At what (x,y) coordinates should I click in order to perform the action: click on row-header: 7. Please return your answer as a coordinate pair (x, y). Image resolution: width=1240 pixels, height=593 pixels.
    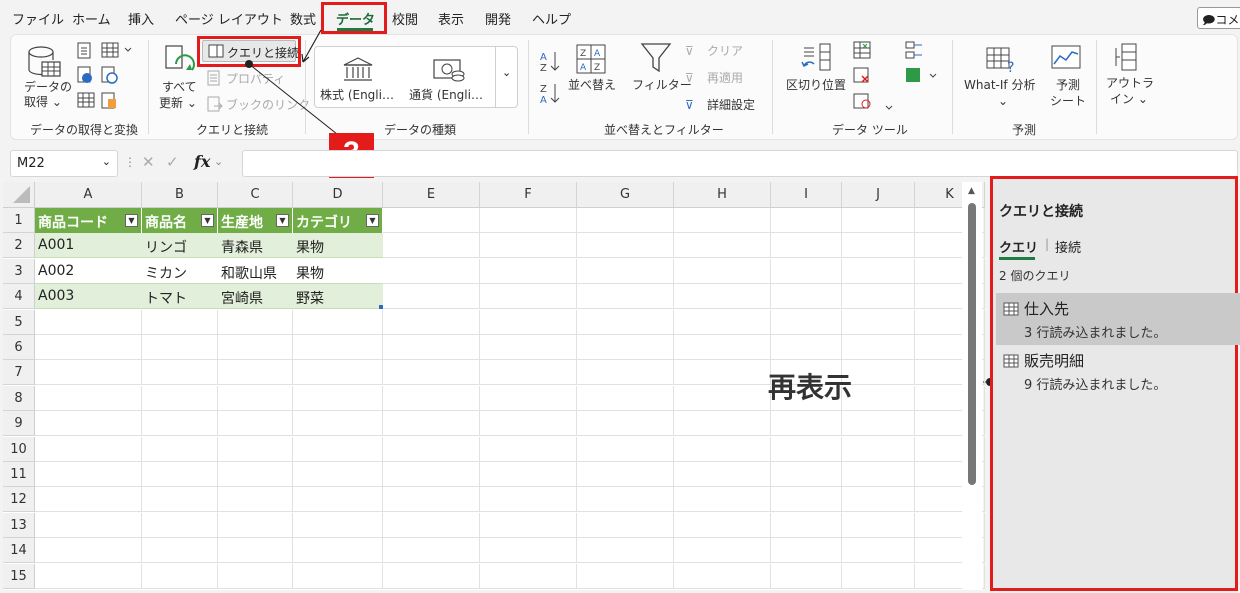
    Looking at the image, I should click on (19, 373).